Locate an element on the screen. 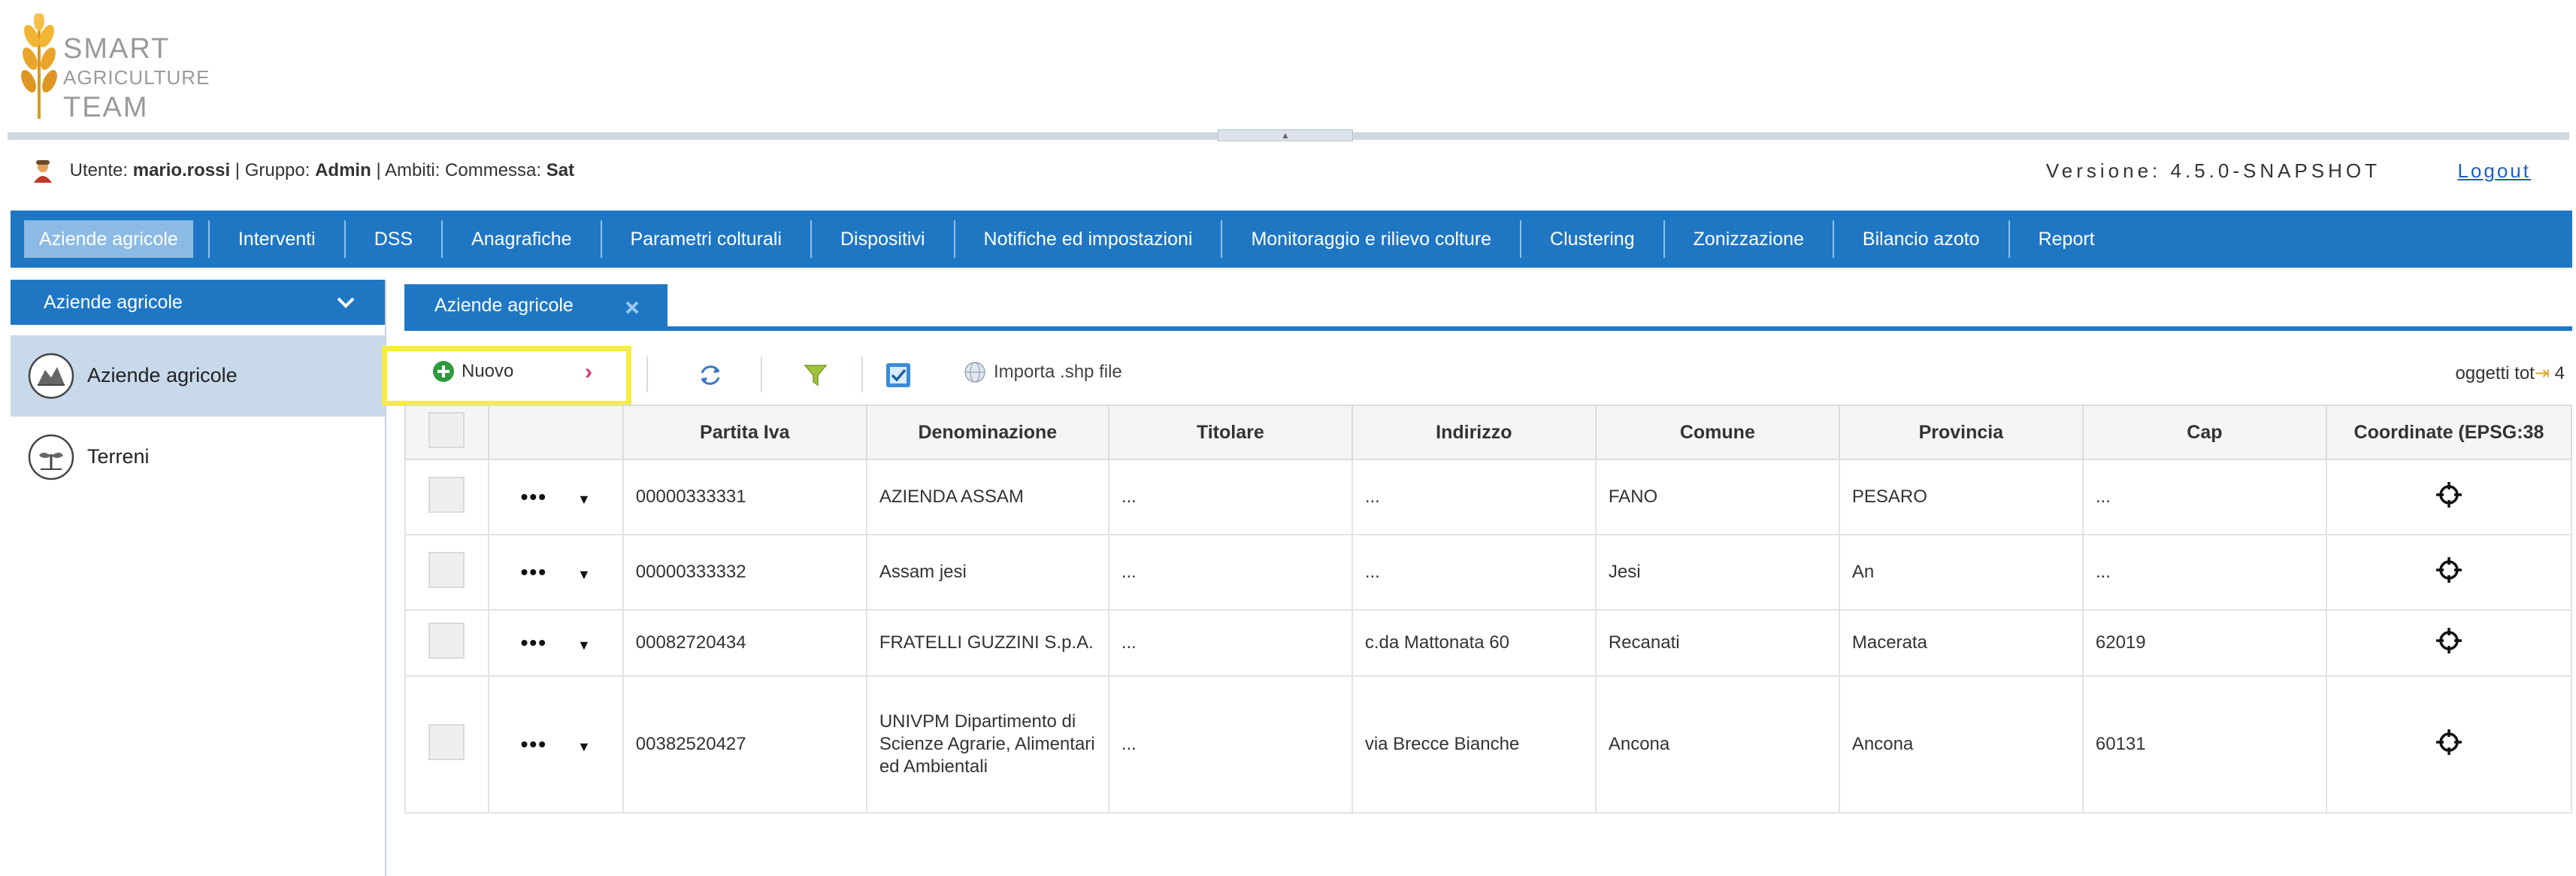 This screenshot has width=2576, height=876. wheat-logo-icon is located at coordinates (39, 67).